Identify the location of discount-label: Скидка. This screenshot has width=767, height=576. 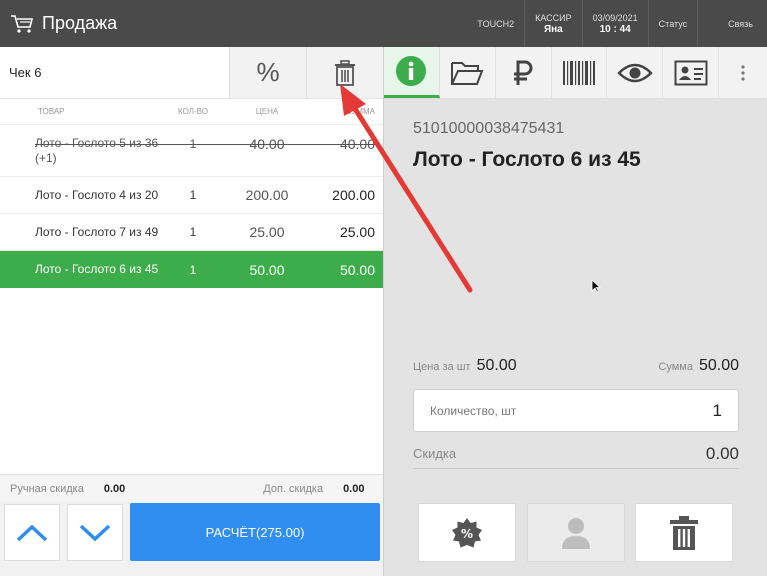
(435, 453).